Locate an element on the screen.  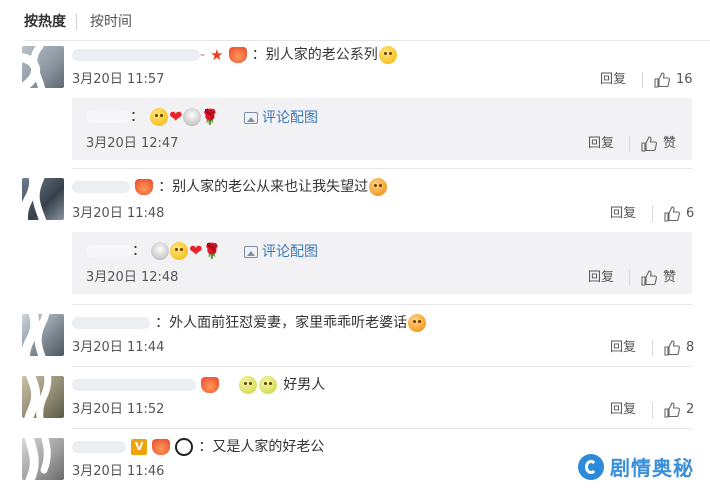
like-button: 16 is located at coordinates (673, 80).